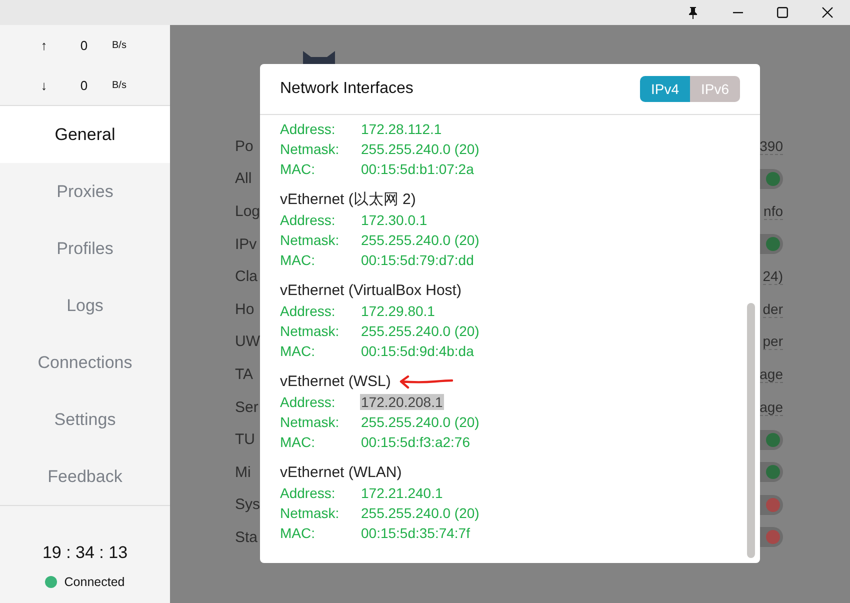 The height and width of the screenshot is (603, 850). I want to click on nav-item: Feedback, so click(85, 476).